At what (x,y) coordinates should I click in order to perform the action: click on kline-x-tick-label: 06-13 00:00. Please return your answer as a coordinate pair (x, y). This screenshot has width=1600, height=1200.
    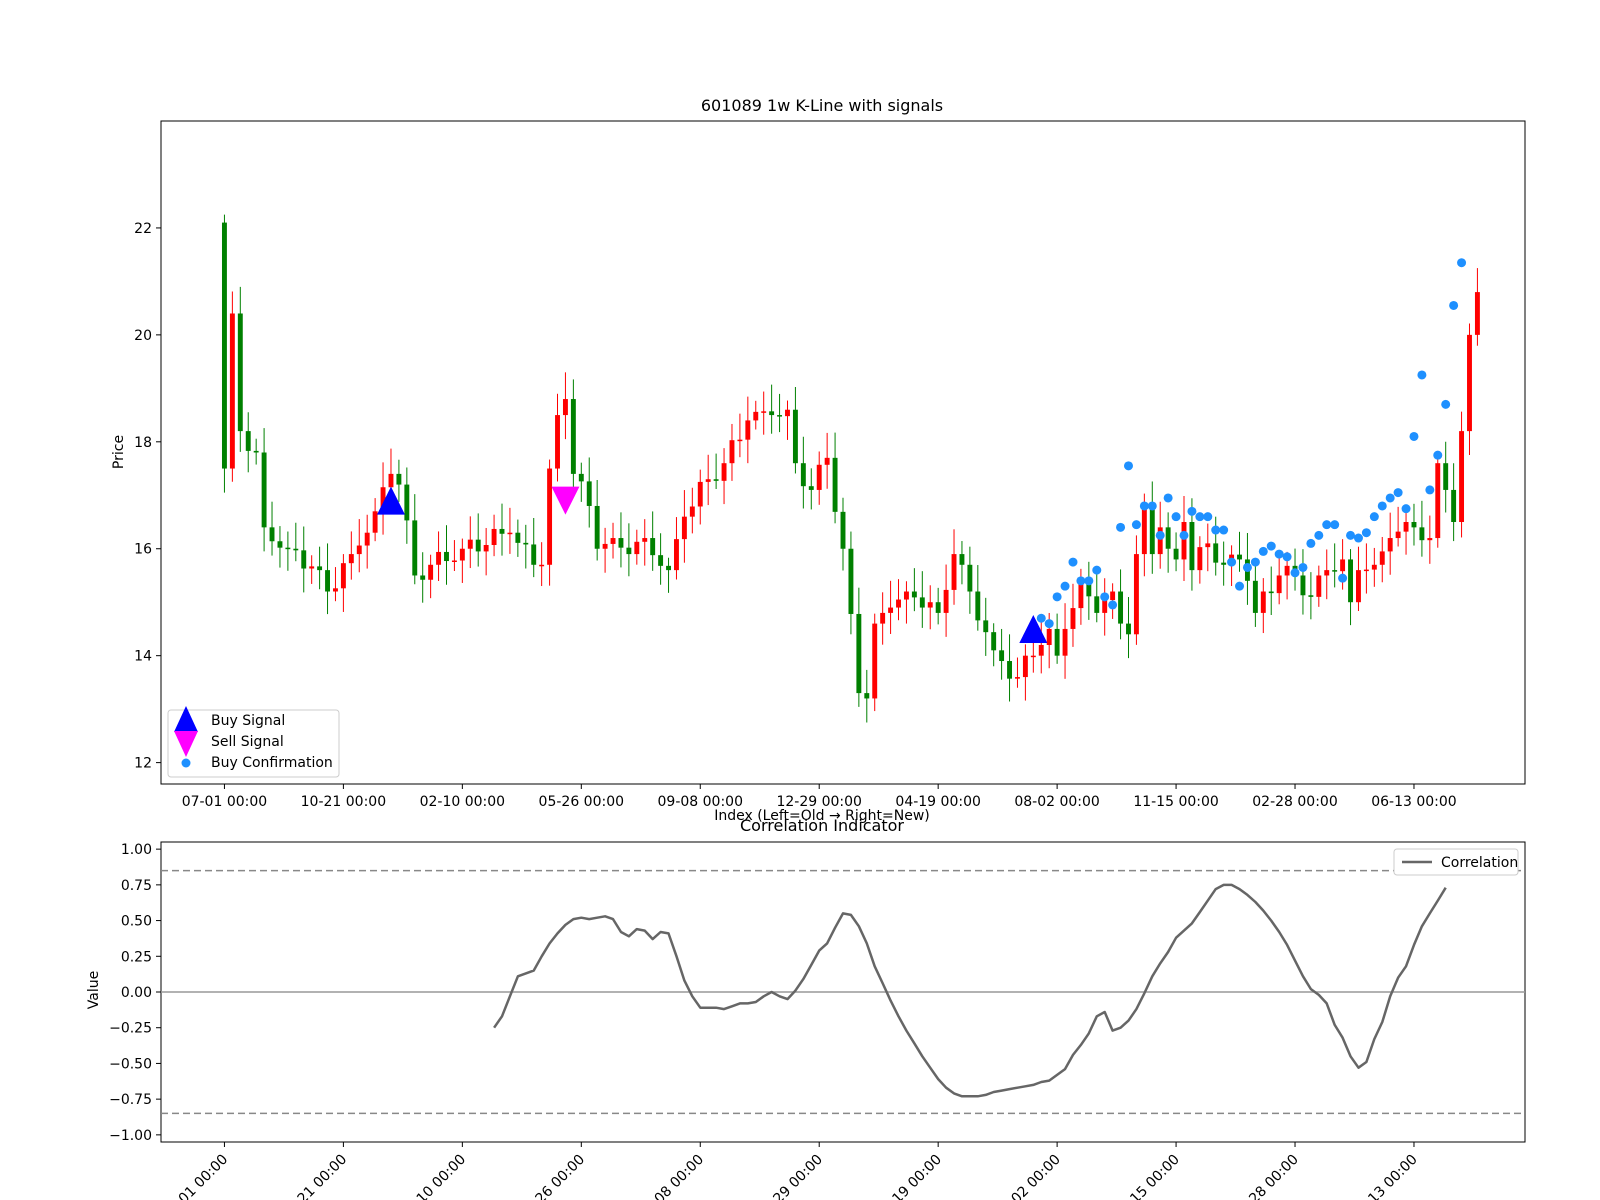
    Looking at the image, I should click on (1413, 802).